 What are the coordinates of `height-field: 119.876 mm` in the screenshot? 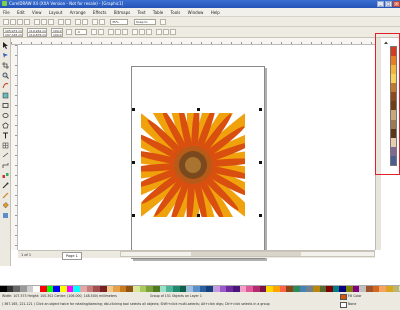 It's located at (37, 34).